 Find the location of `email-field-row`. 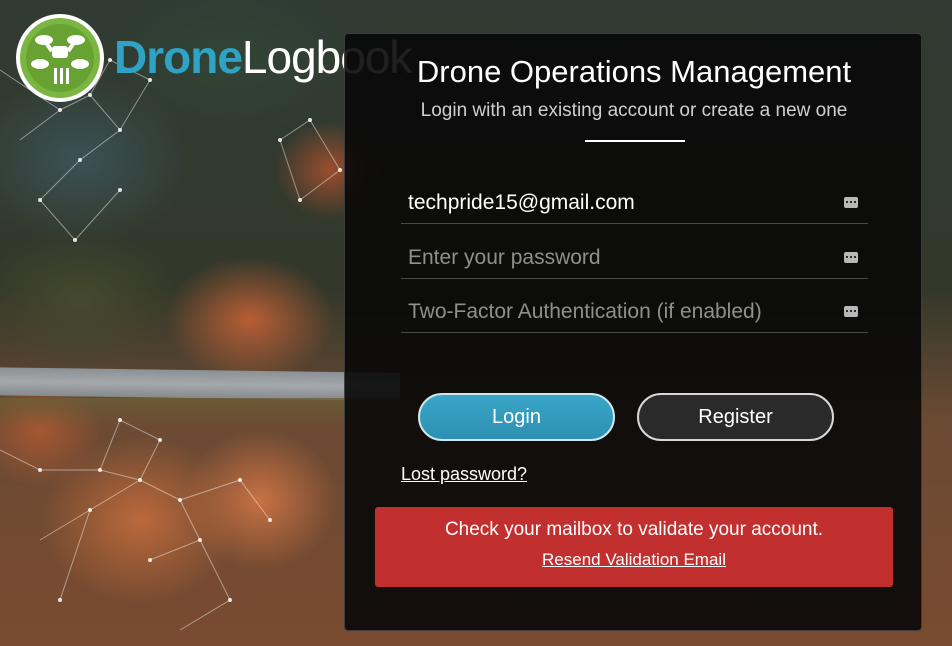

email-field-row is located at coordinates (634, 204).